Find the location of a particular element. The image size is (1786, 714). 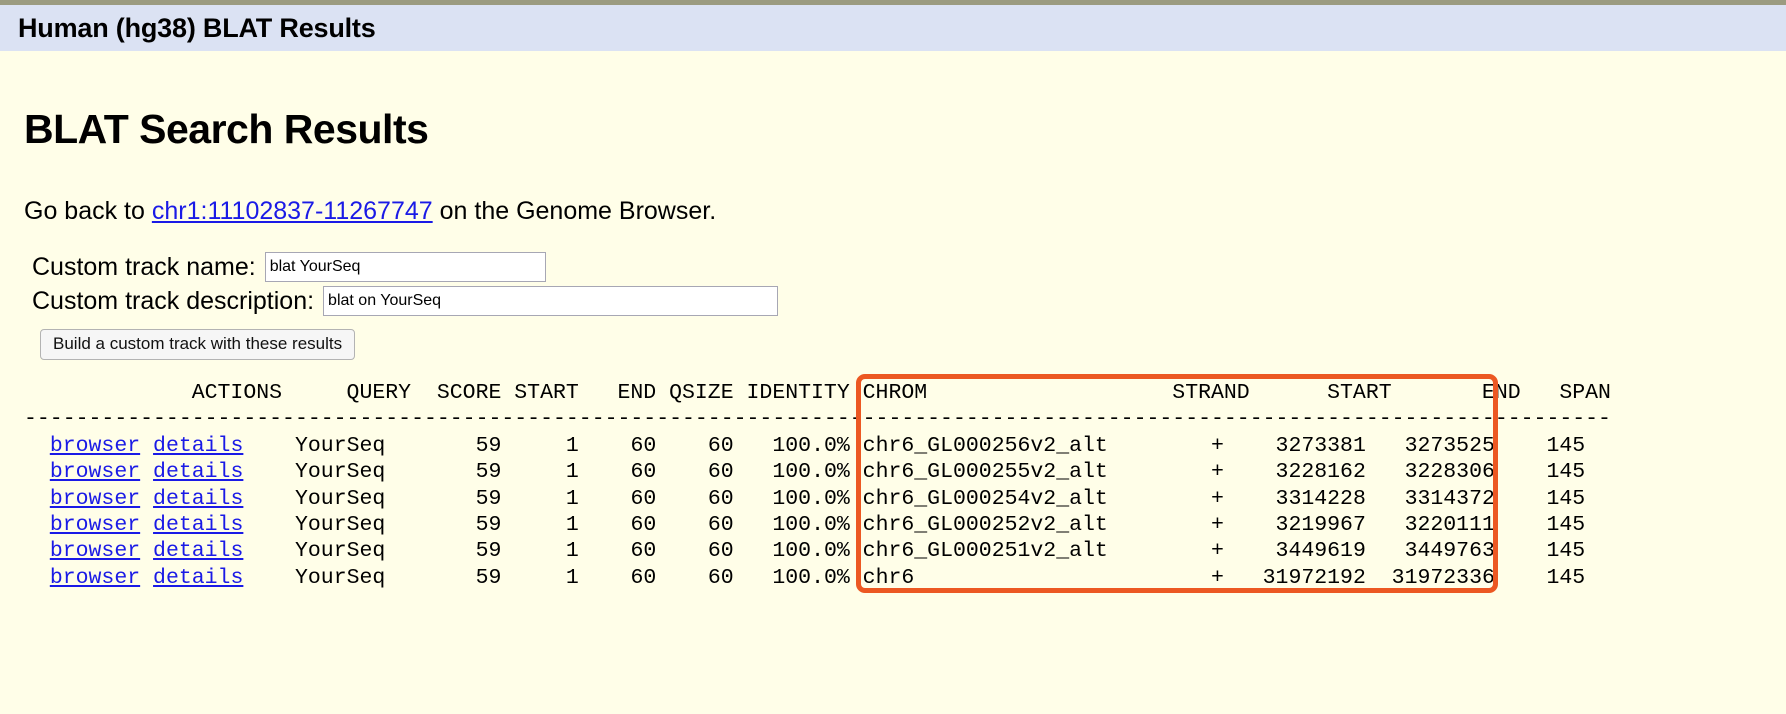

track-description-label: Custom track description: is located at coordinates (173, 300).